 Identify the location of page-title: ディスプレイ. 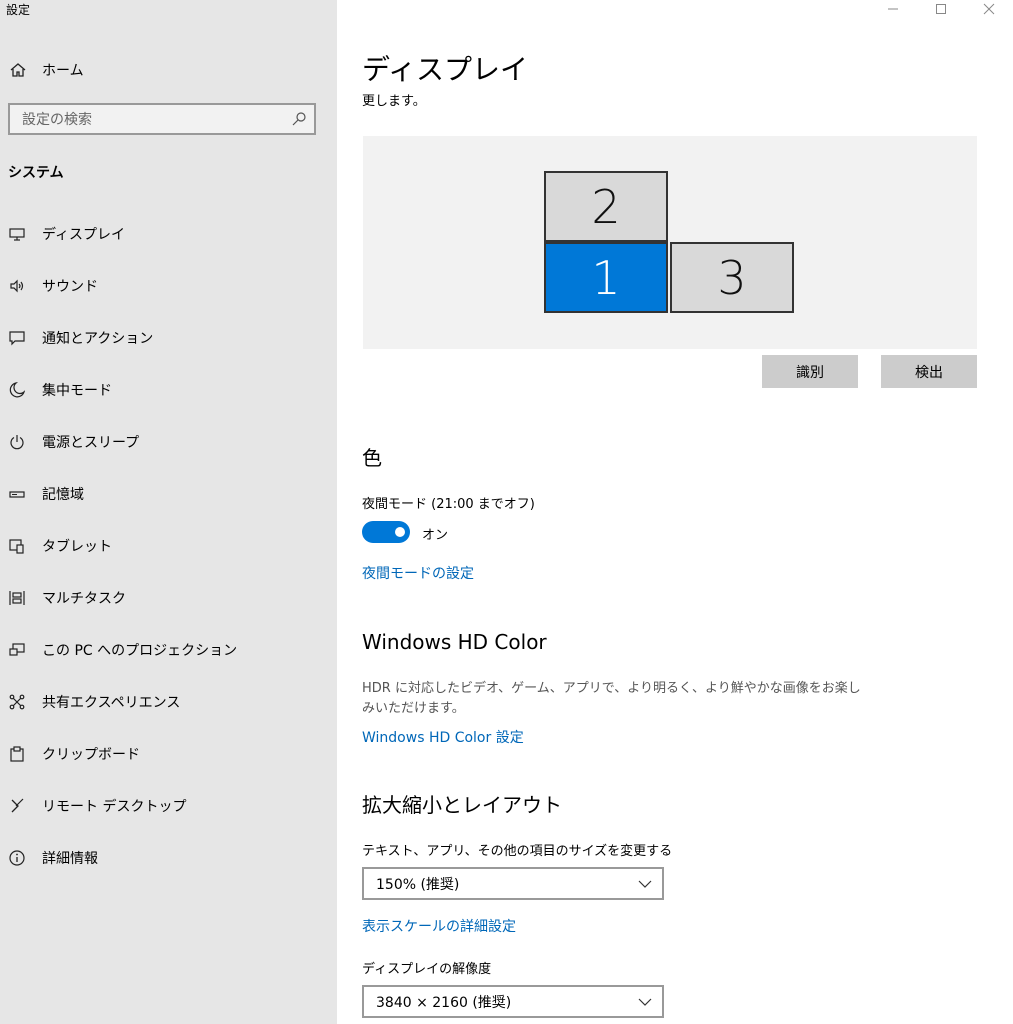
(445, 69).